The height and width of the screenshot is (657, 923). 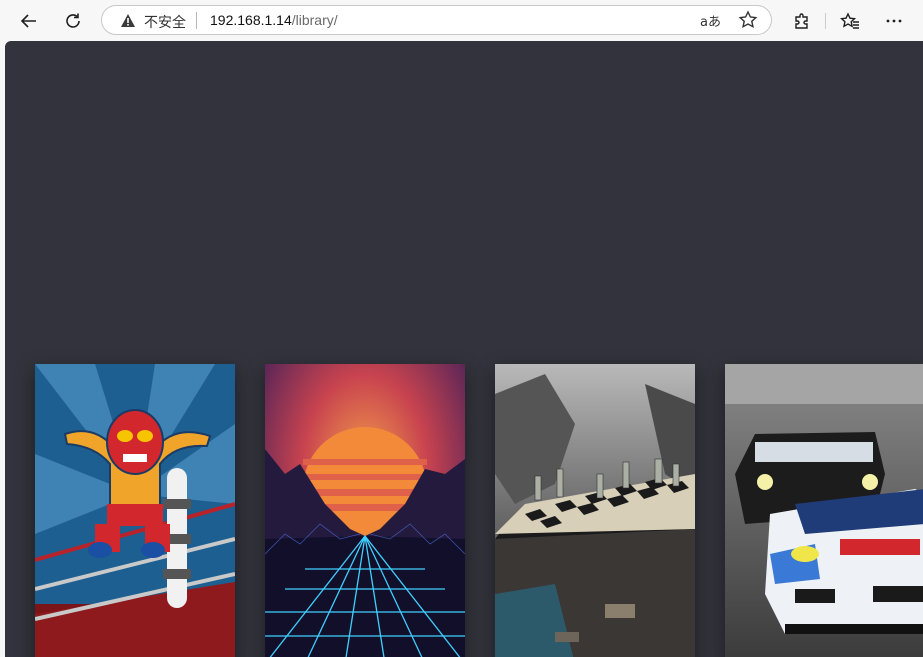 I want to click on puzzle-icon, so click(x=801, y=21).